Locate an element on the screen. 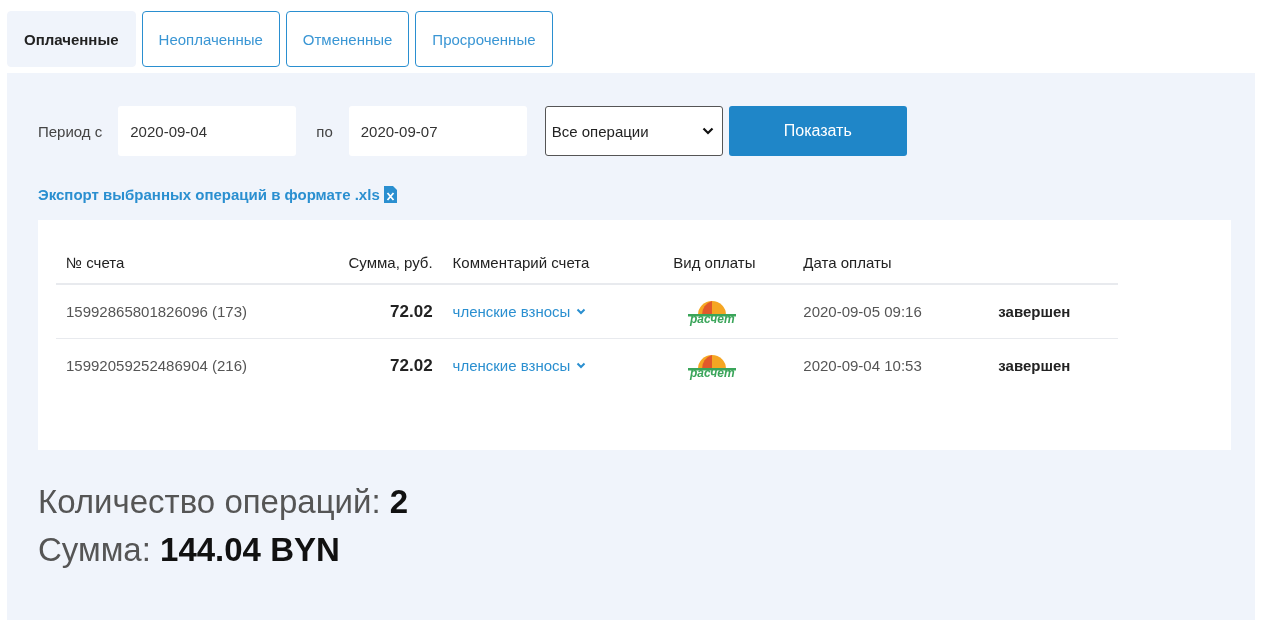 Image resolution: width=1262 pixels, height=627 pixels. column-header: Сумма, руб. is located at coordinates (390, 262).